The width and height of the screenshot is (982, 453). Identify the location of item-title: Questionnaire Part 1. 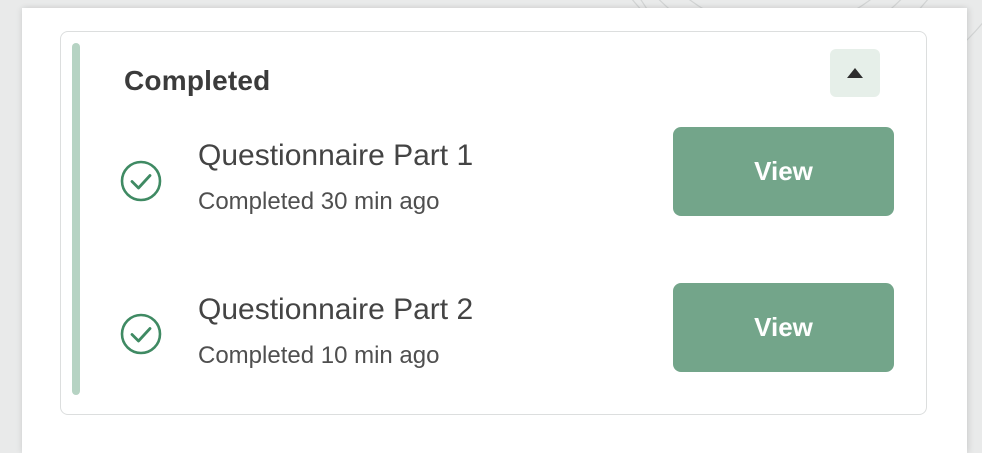
(336, 155).